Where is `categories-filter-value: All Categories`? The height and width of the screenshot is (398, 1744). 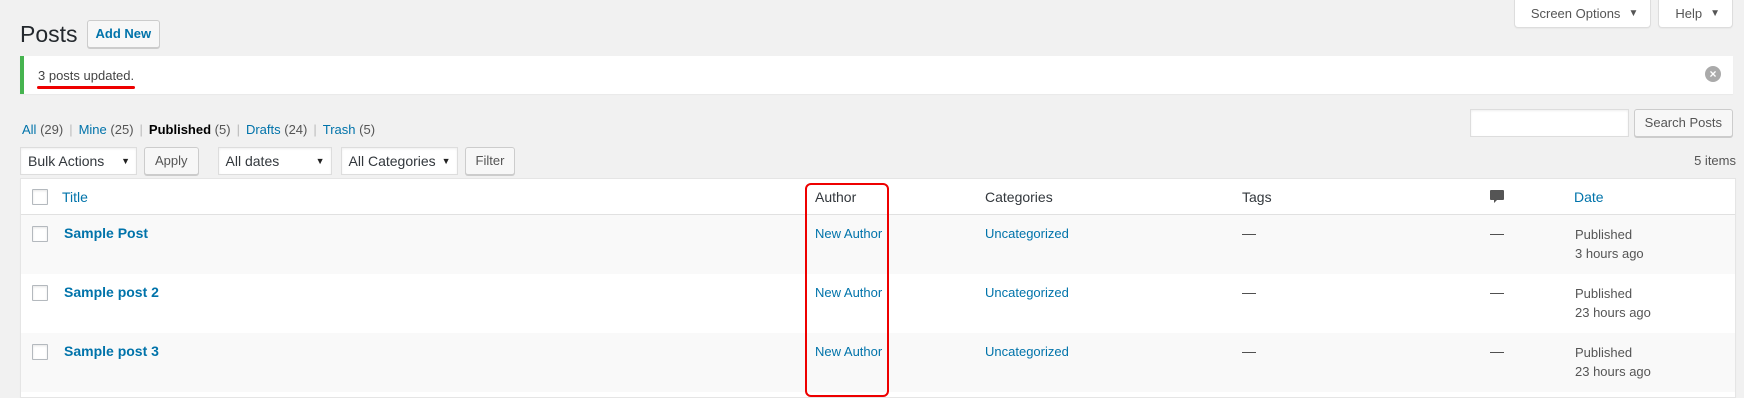 categories-filter-value: All Categories is located at coordinates (392, 161).